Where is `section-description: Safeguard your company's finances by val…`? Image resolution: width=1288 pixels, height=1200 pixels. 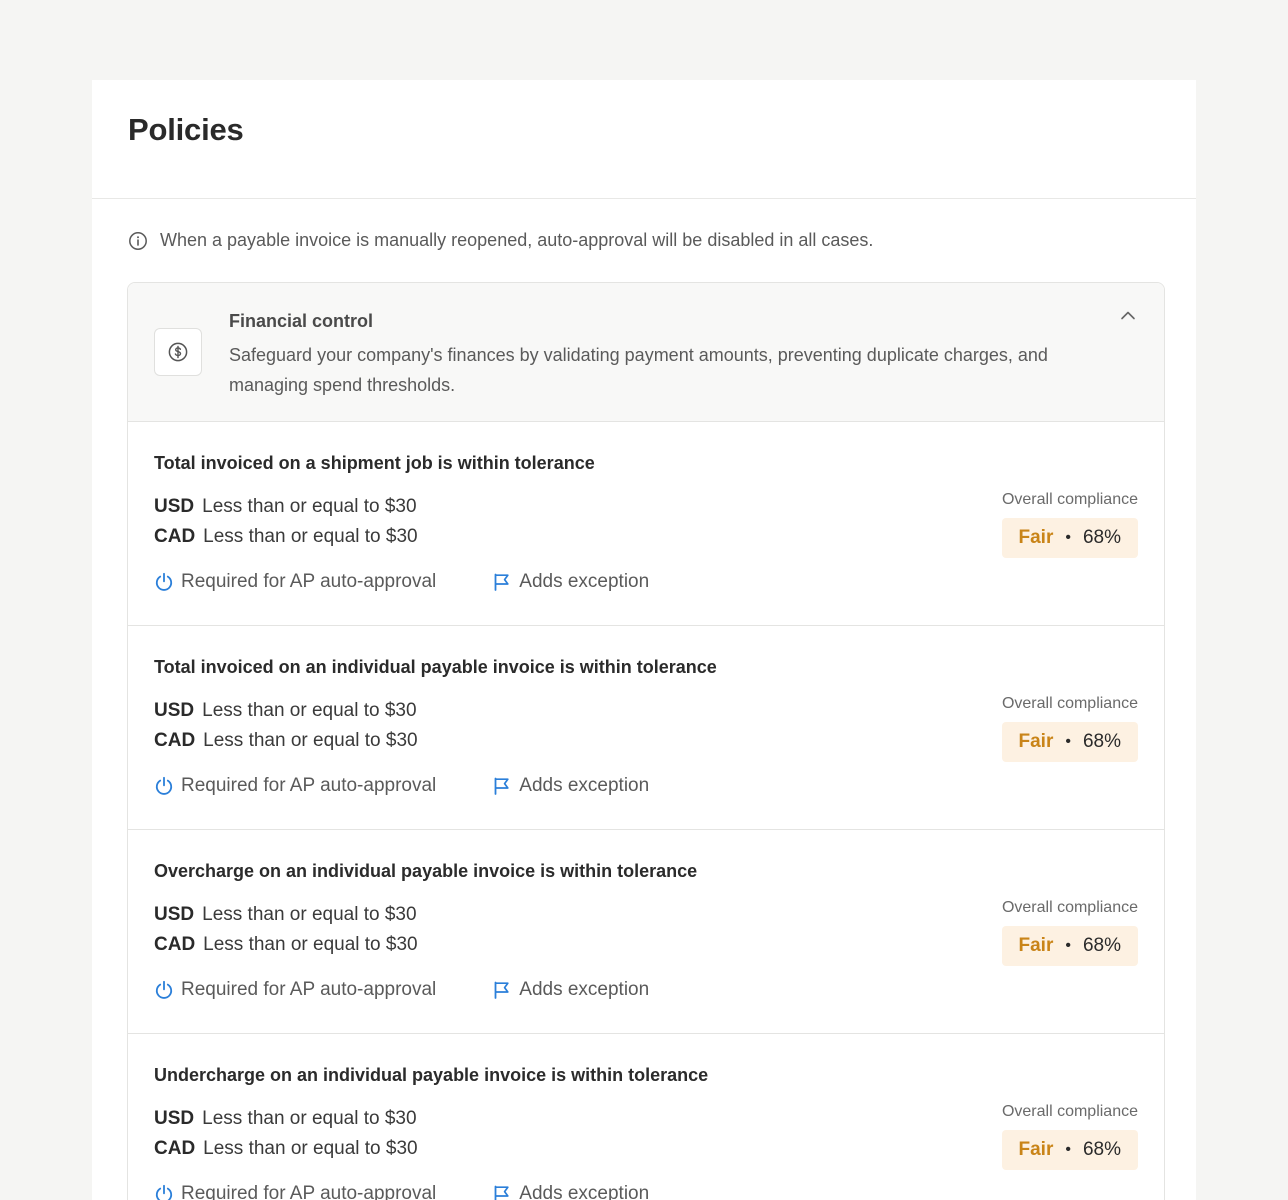 section-description: Safeguard your company's finances by val… is located at coordinates (638, 370).